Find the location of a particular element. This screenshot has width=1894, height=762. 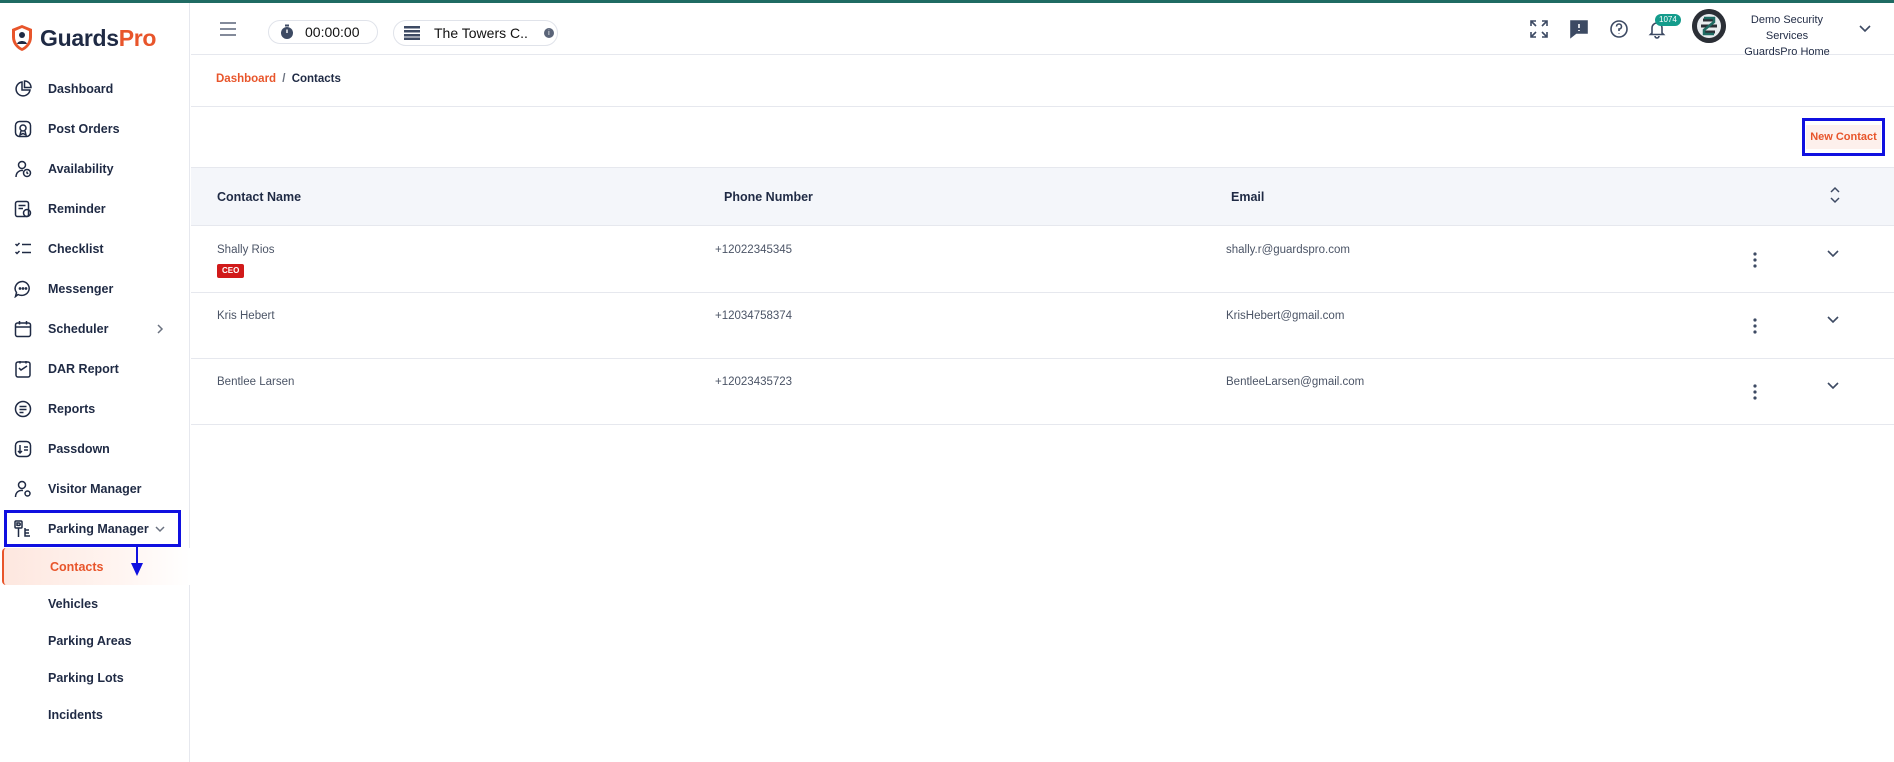

report-icon is located at coordinates (23, 369).